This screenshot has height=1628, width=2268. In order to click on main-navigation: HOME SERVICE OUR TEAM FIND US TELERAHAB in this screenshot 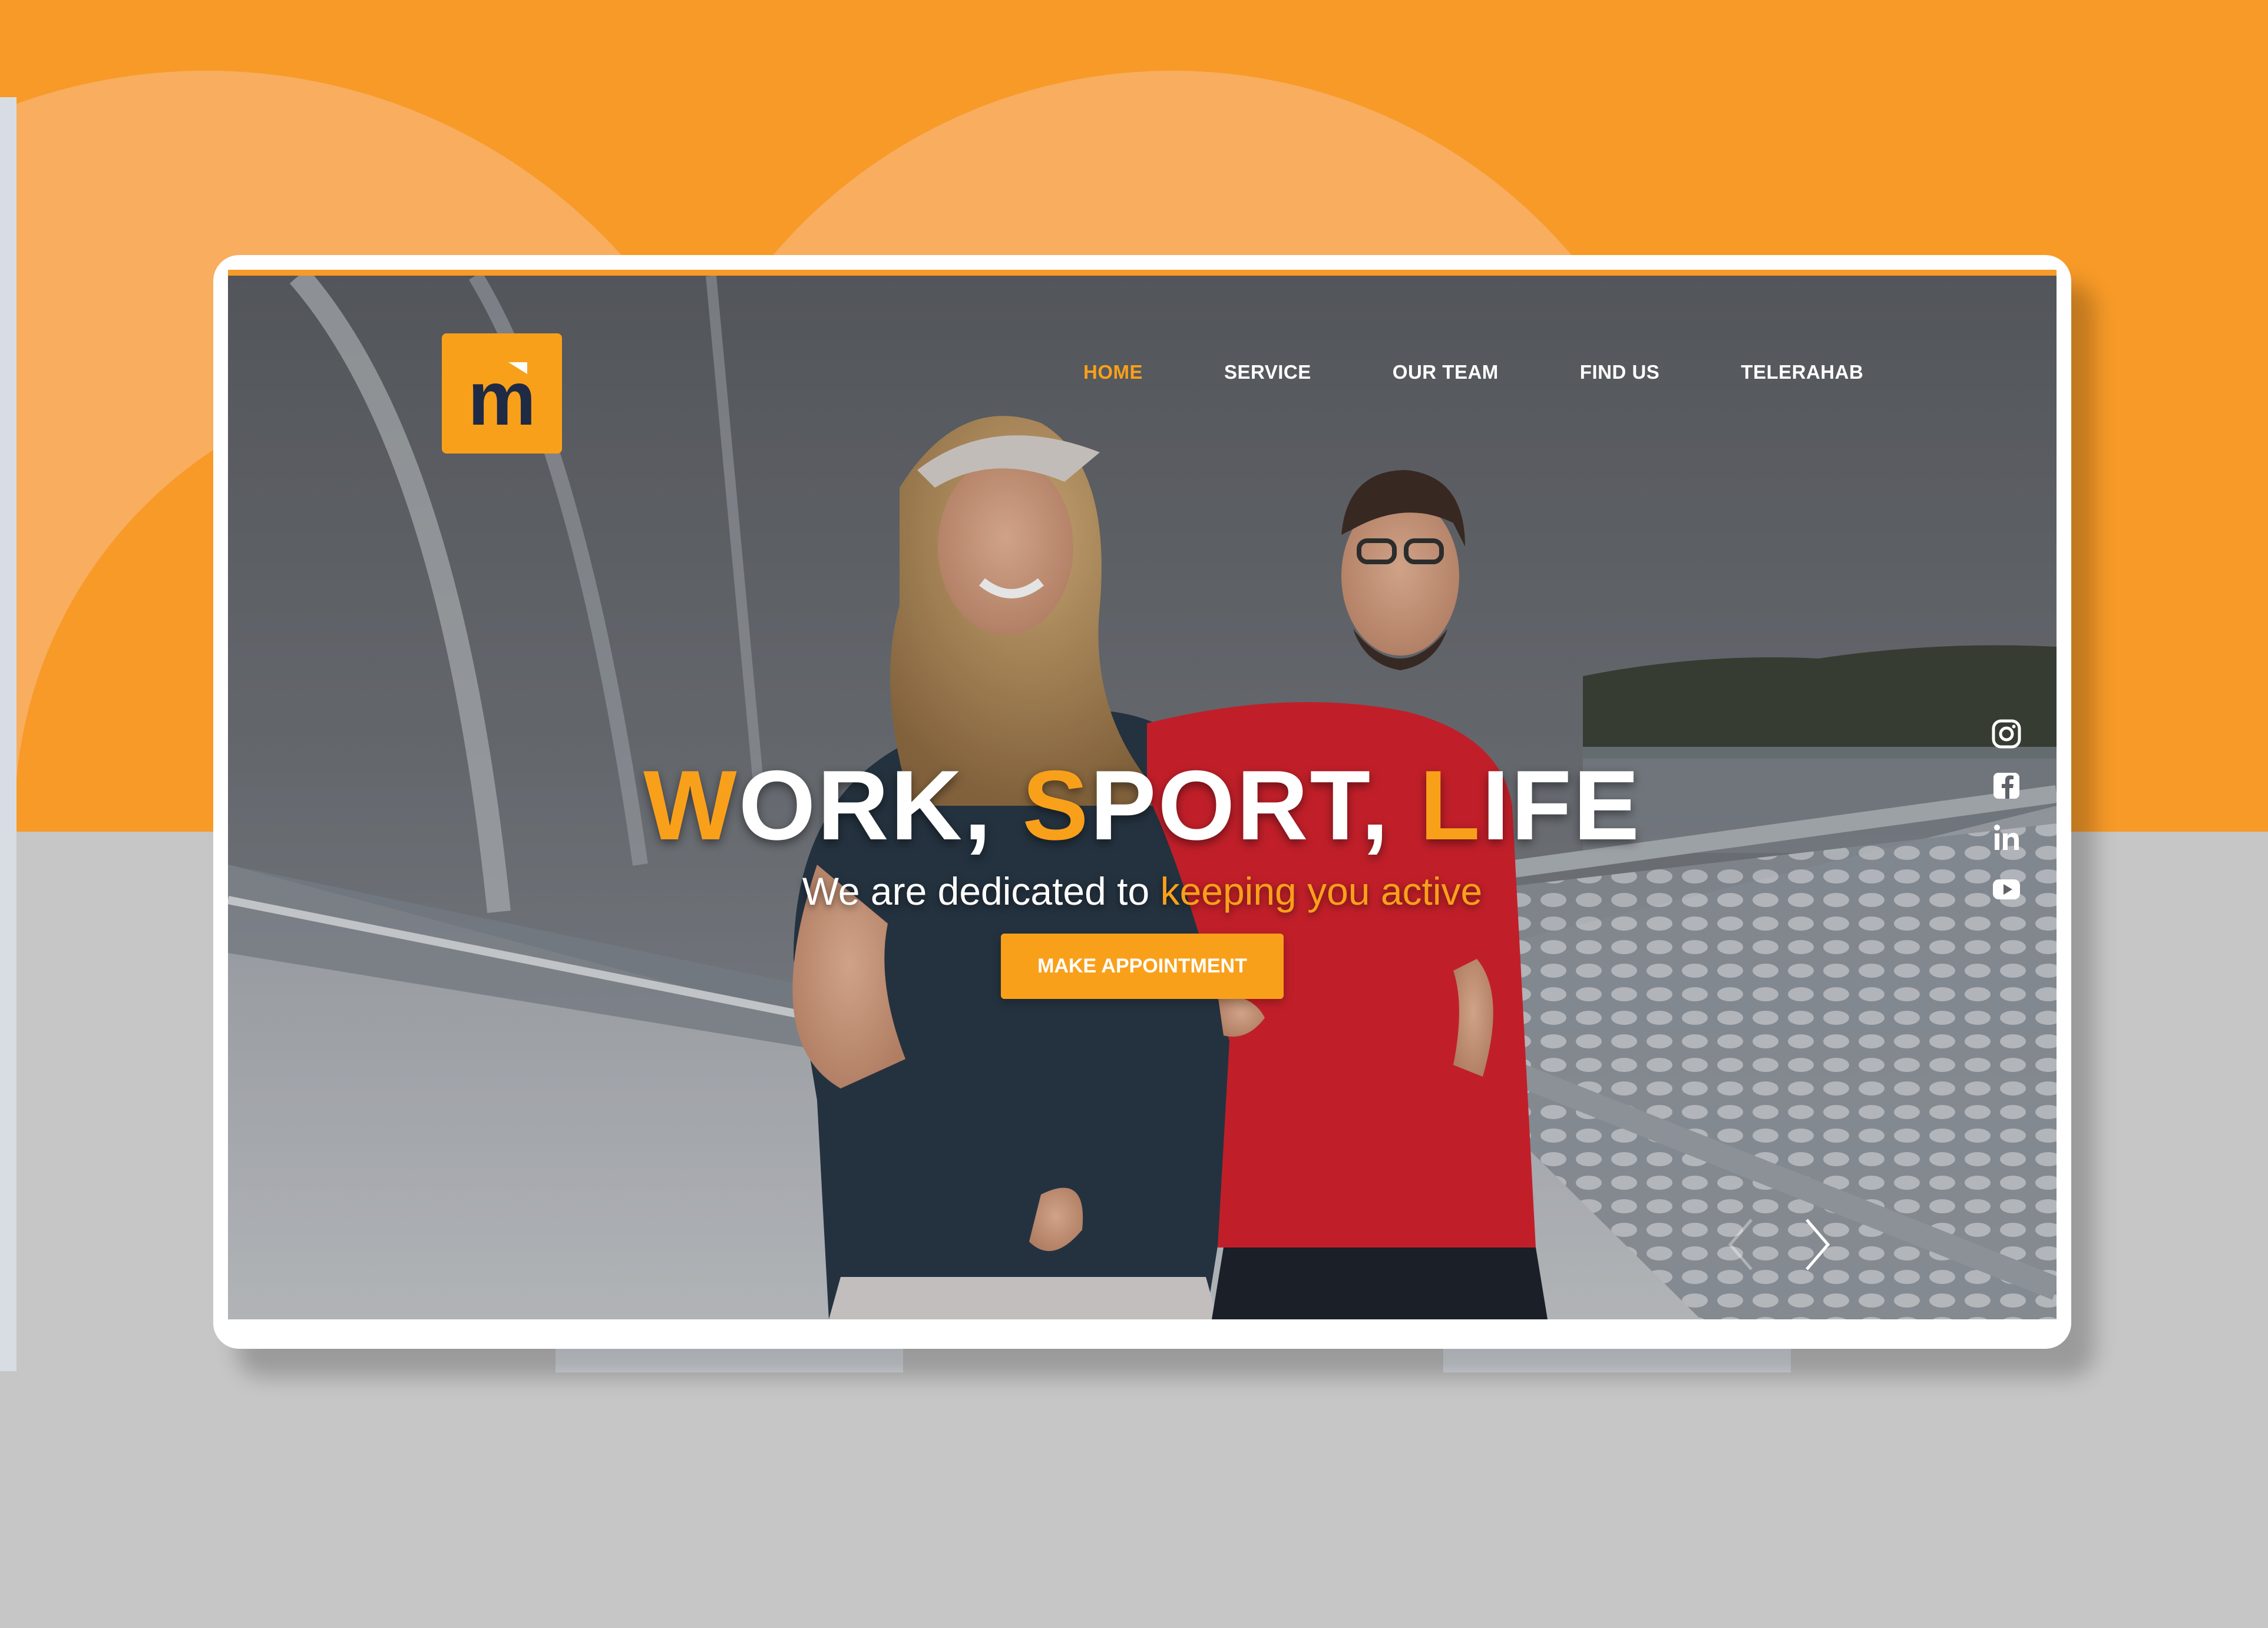, I will do `click(1473, 372)`.